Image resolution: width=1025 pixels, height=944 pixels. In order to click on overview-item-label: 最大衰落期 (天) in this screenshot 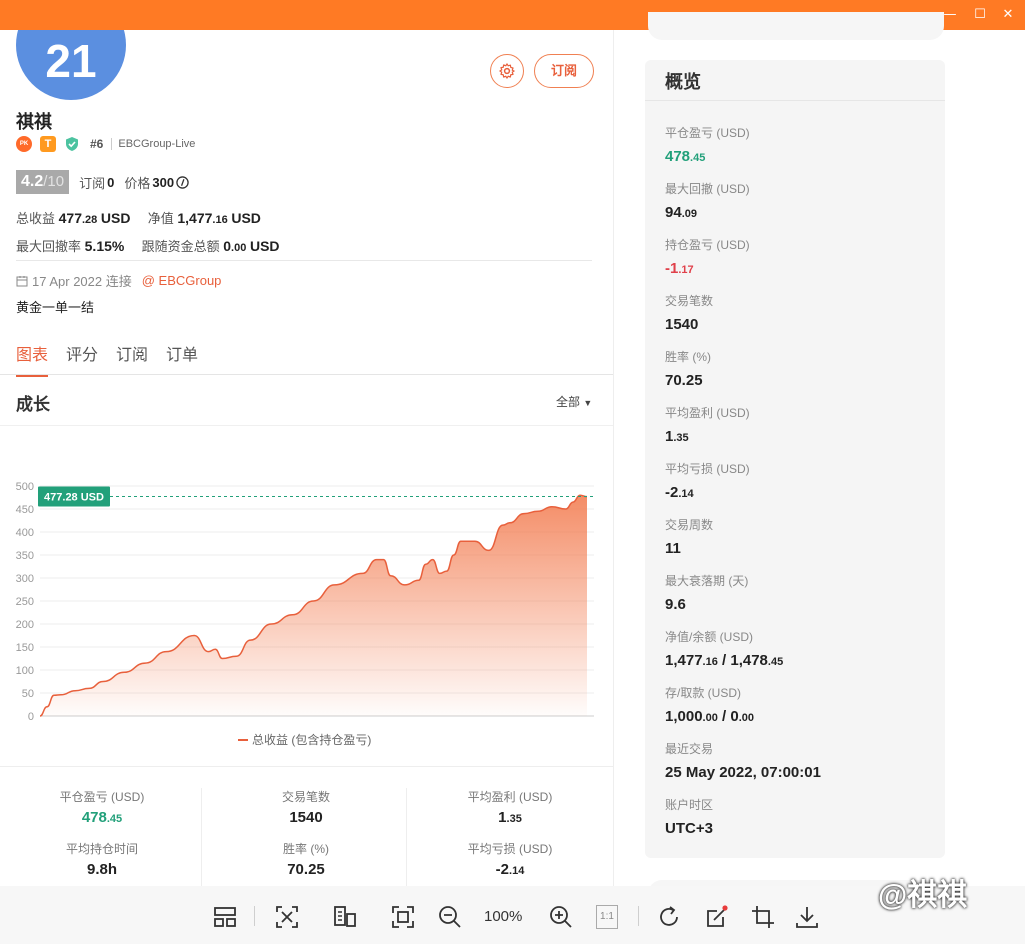, I will do `click(707, 581)`.